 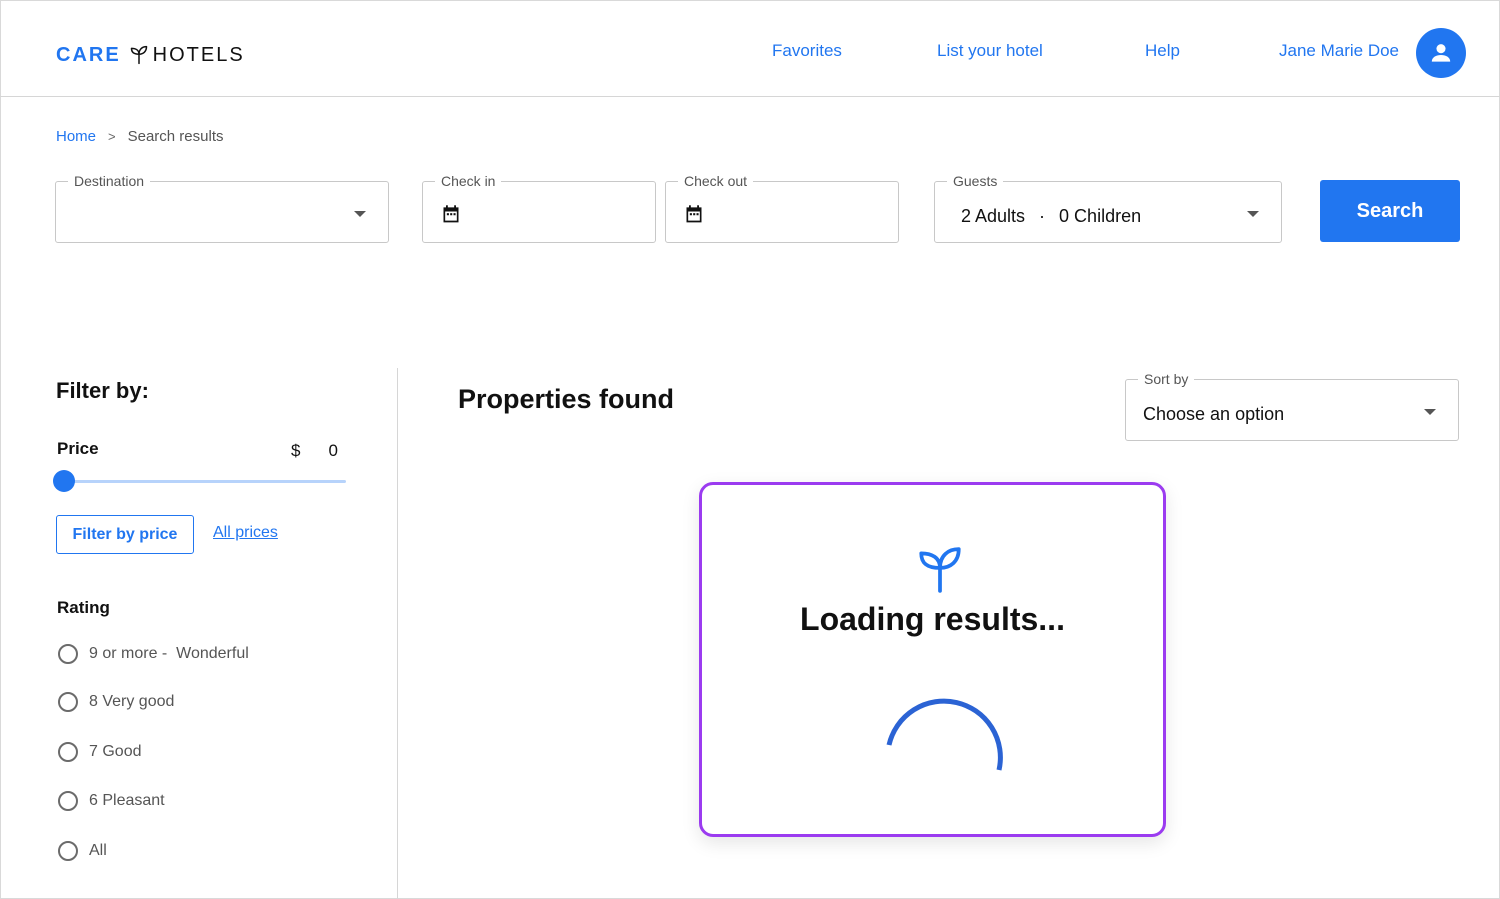 I want to click on results-title: Properties found, so click(x=566, y=399).